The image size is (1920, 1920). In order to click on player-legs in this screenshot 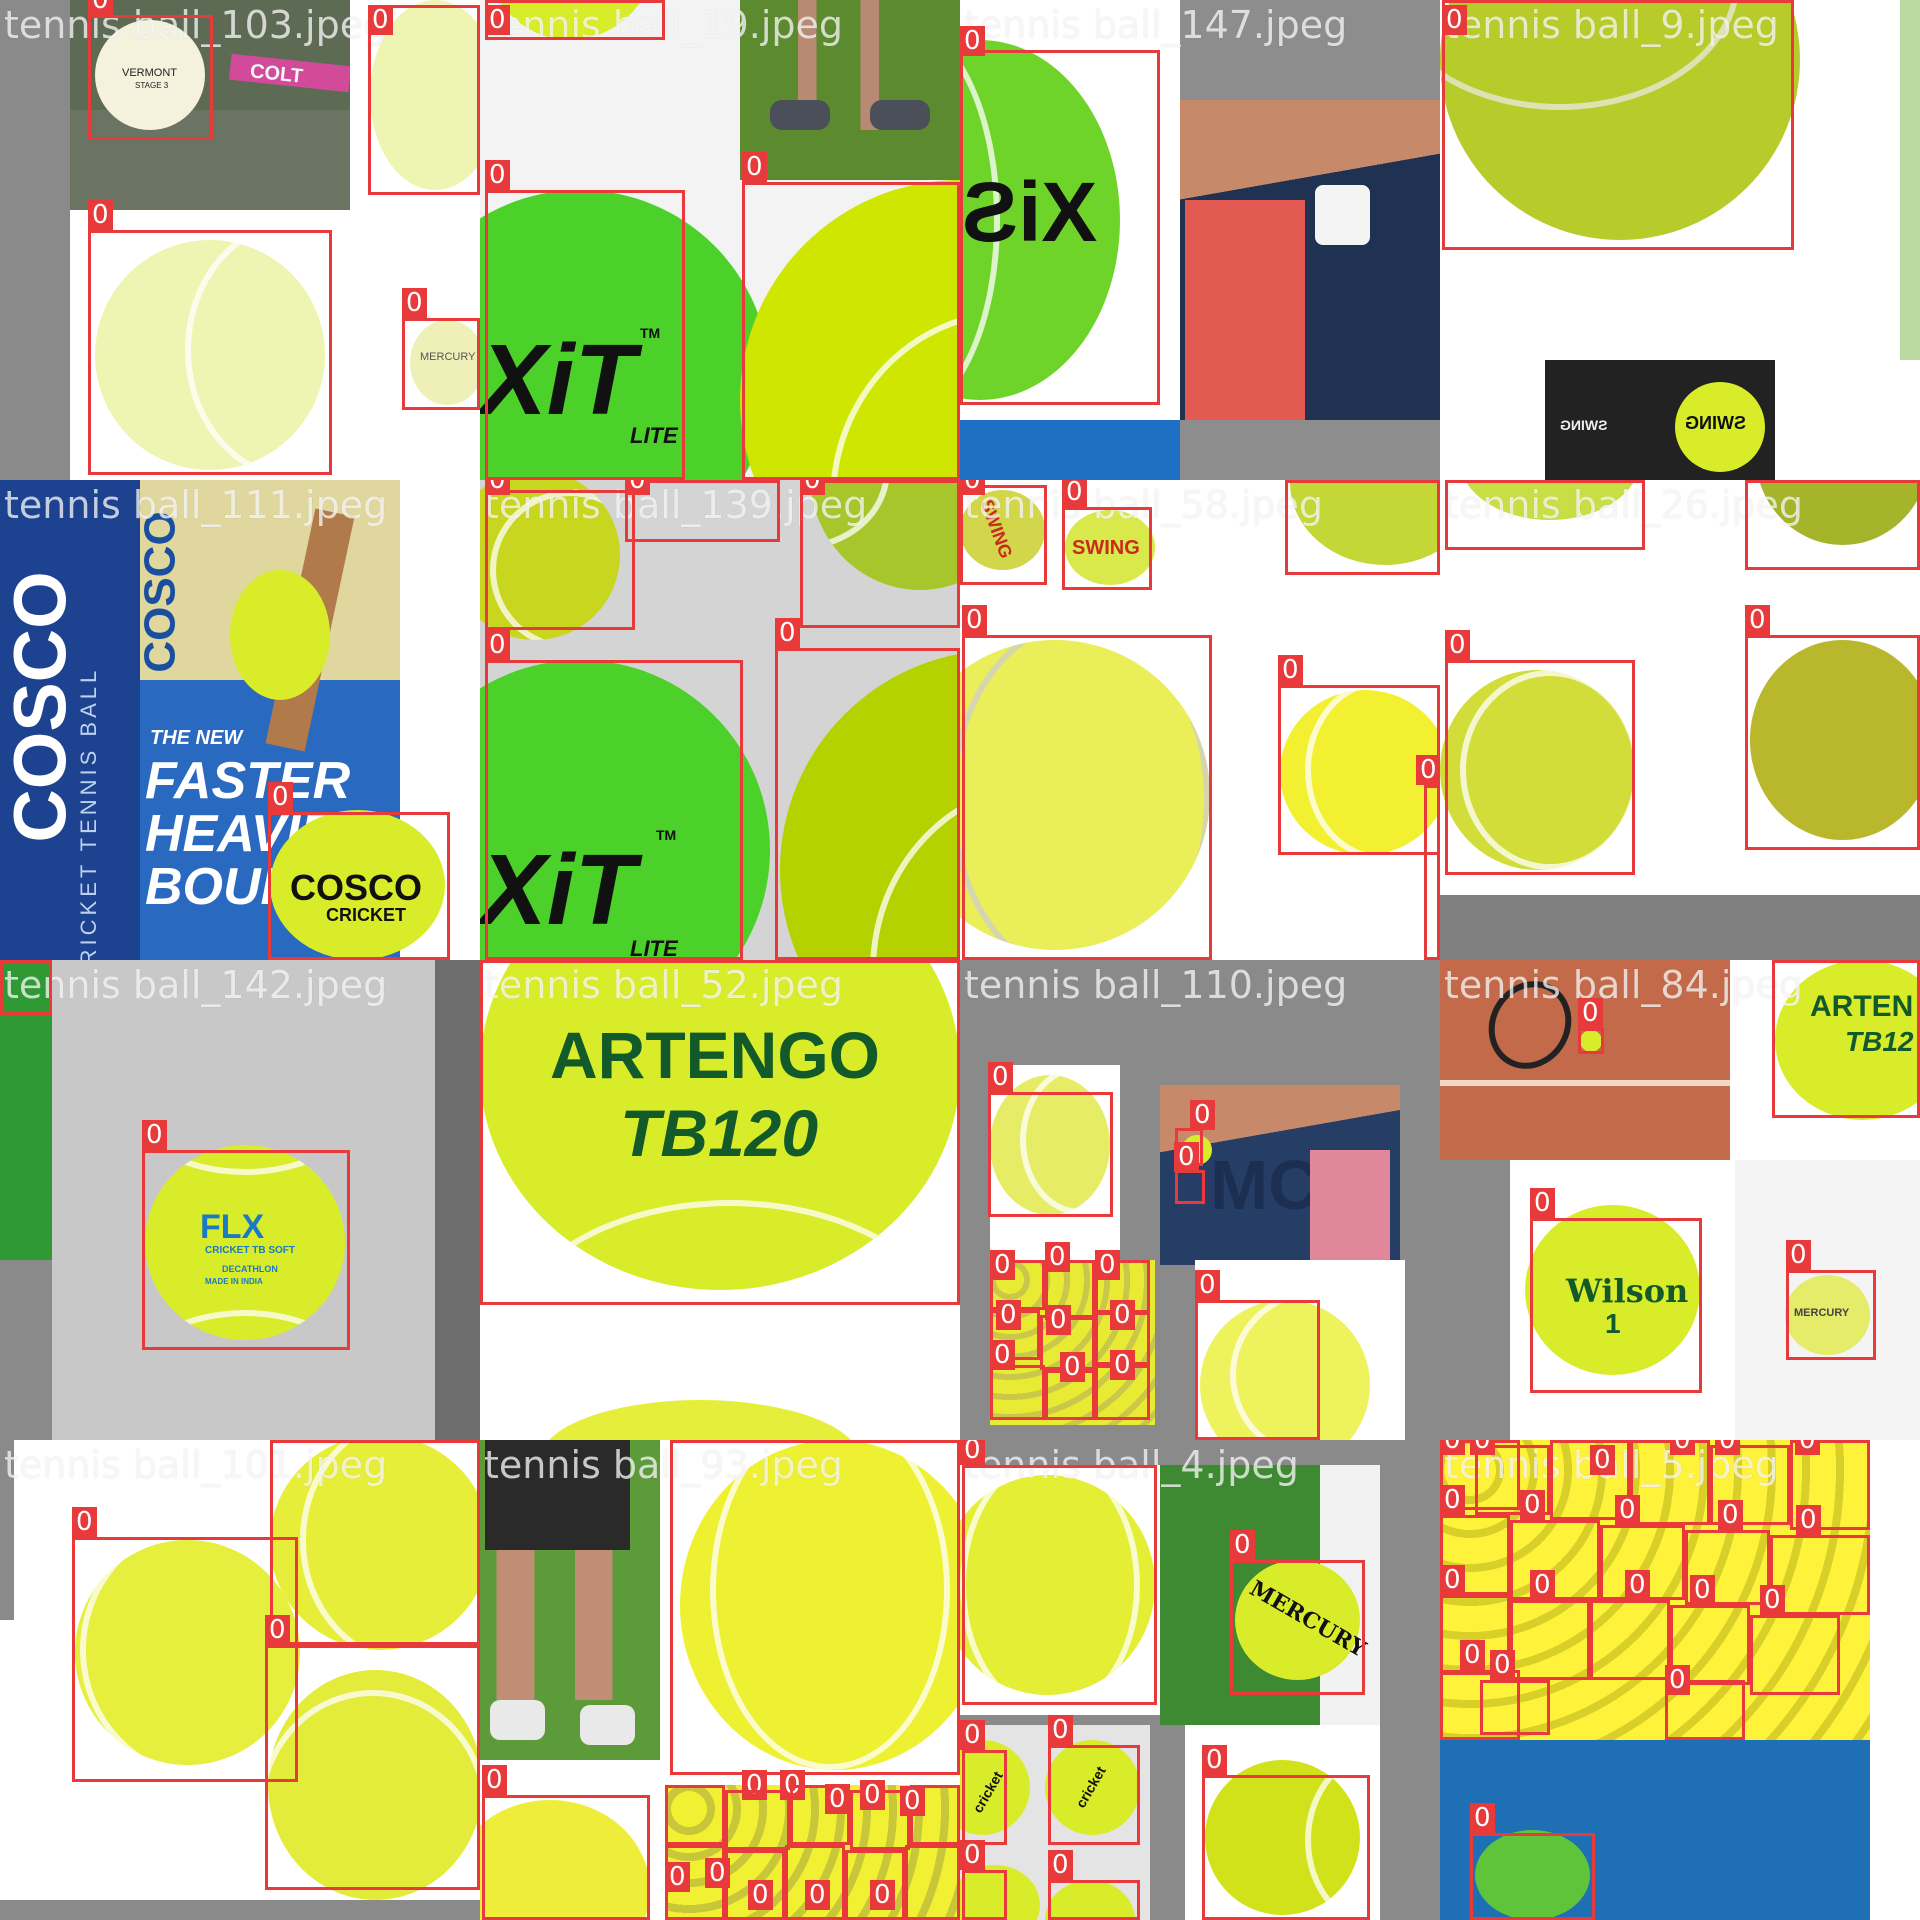, I will do `click(557, 1625)`.